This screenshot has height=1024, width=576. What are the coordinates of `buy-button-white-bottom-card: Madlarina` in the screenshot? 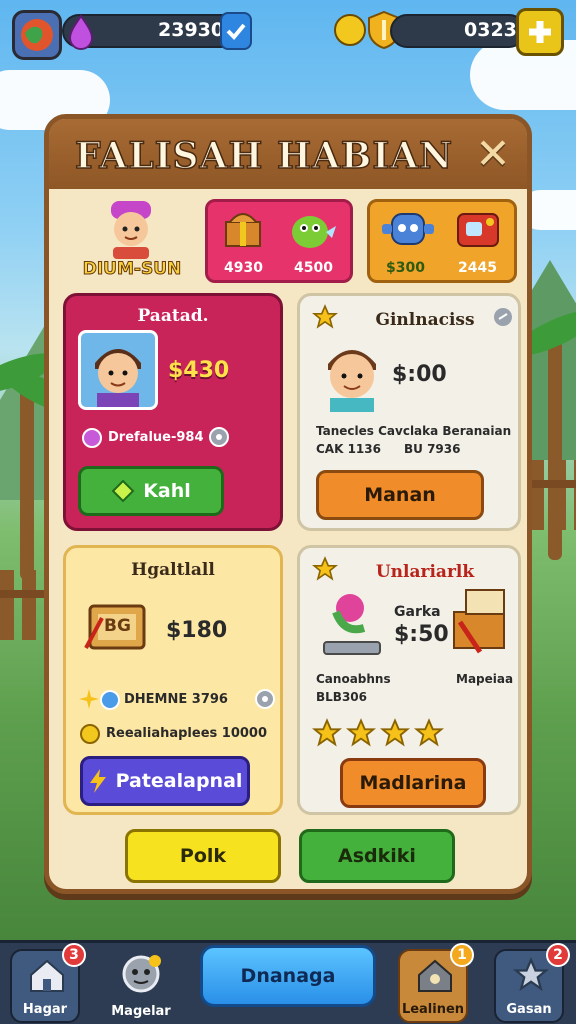 It's located at (413, 783).